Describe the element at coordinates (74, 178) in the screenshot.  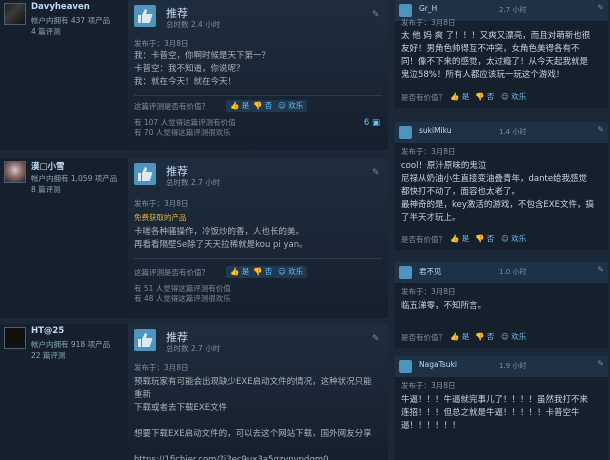
I see `author-products: 帐户内拥有 1,059 项产品` at that location.